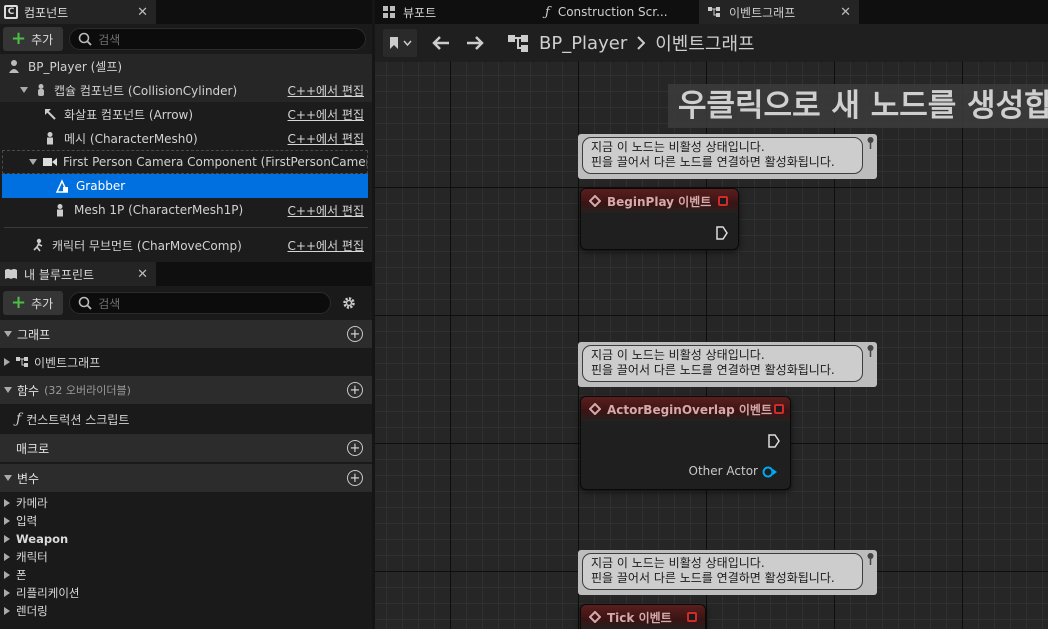 This screenshot has width=1048, height=629. Describe the element at coordinates (186, 90) in the screenshot. I see `tree-item-capsule: 캡슐 컴포넌트 (CollisionCylinder) C++에서 편집` at that location.